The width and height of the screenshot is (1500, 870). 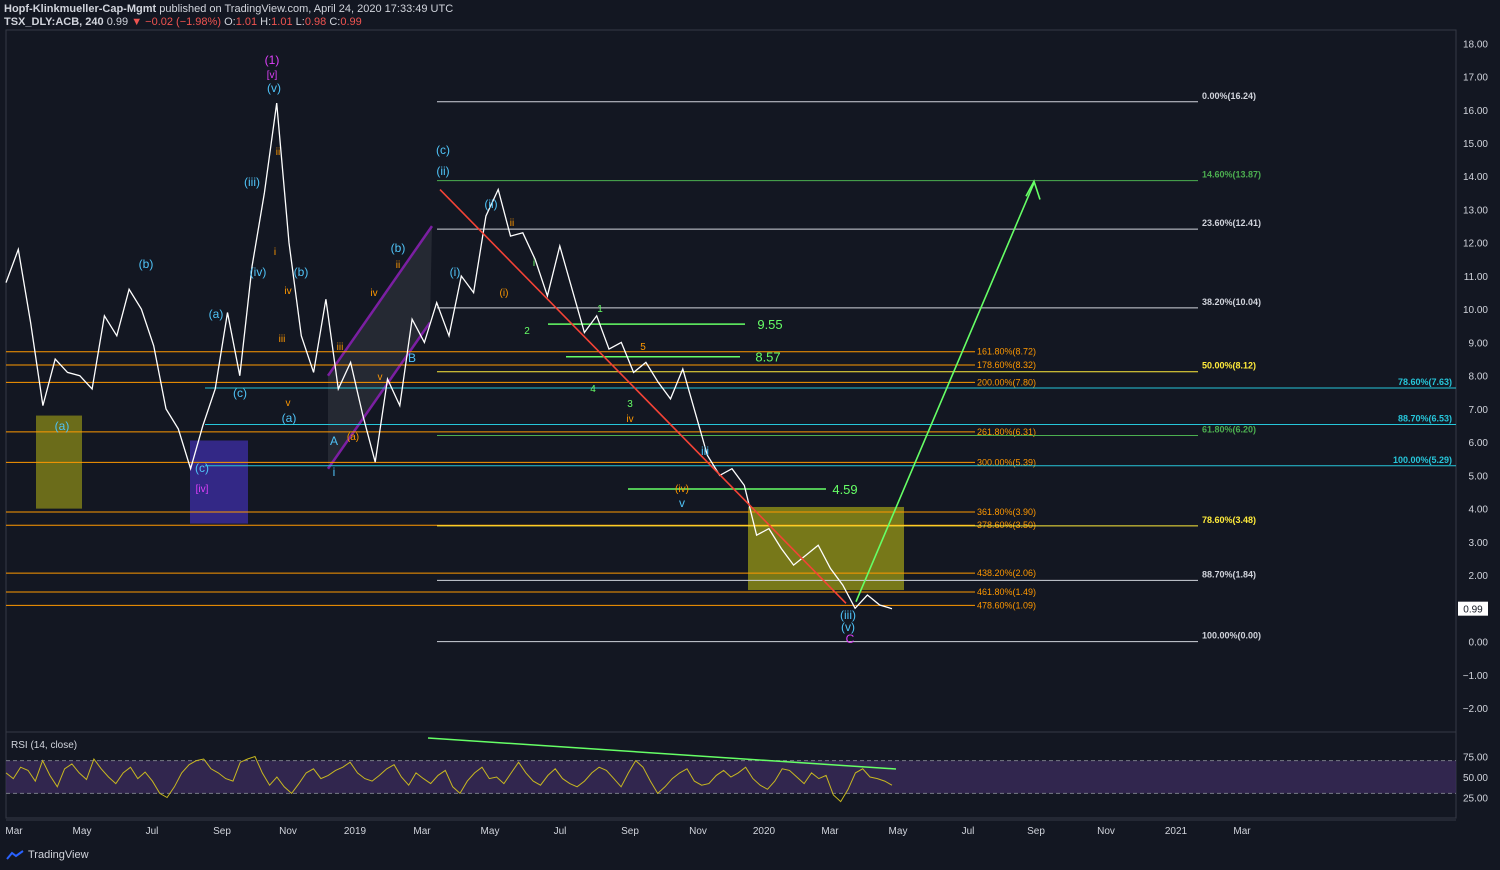 What do you see at coordinates (1231, 636) in the screenshot?
I see `fib-retracement-label: 100.00%(0.00)` at bounding box center [1231, 636].